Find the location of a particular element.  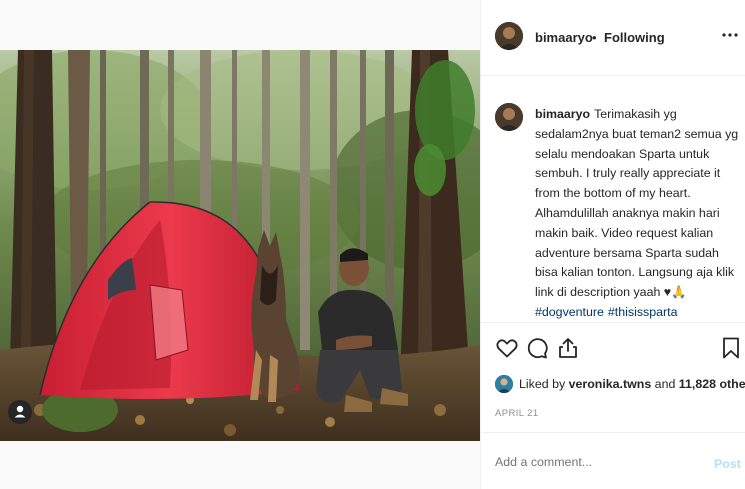

save-button is located at coordinates (731, 348).